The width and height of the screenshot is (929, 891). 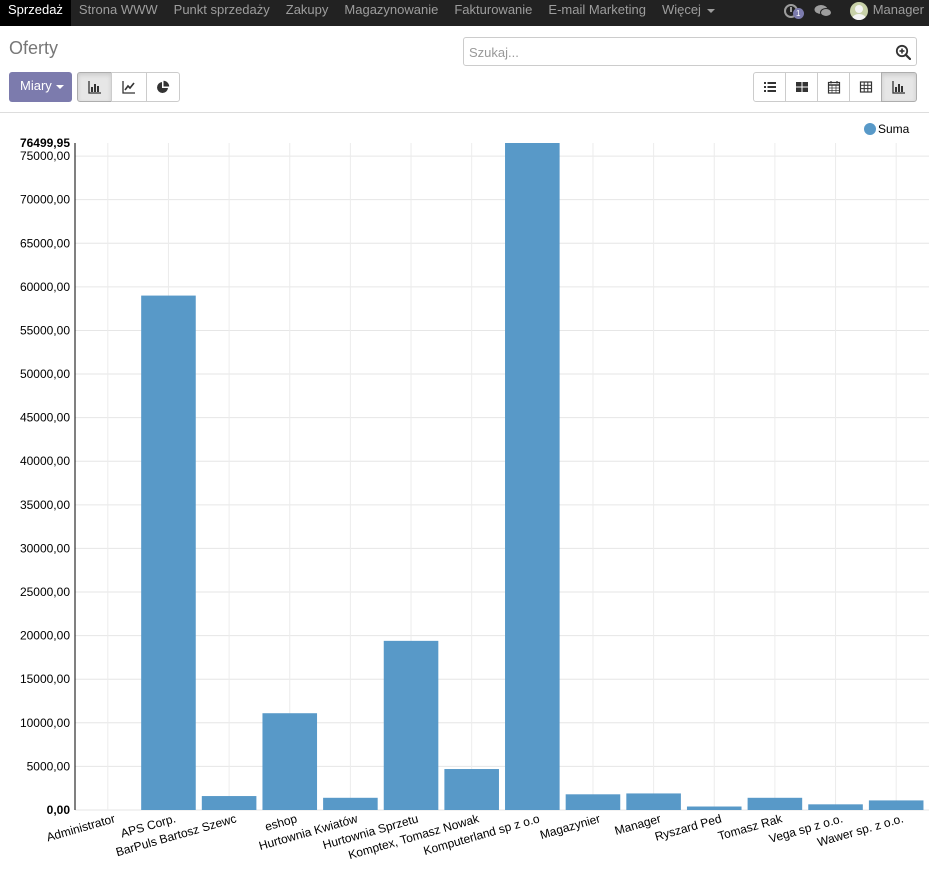 What do you see at coordinates (148, 825) in the screenshot?
I see `x-tick-label: APS Corp.` at bounding box center [148, 825].